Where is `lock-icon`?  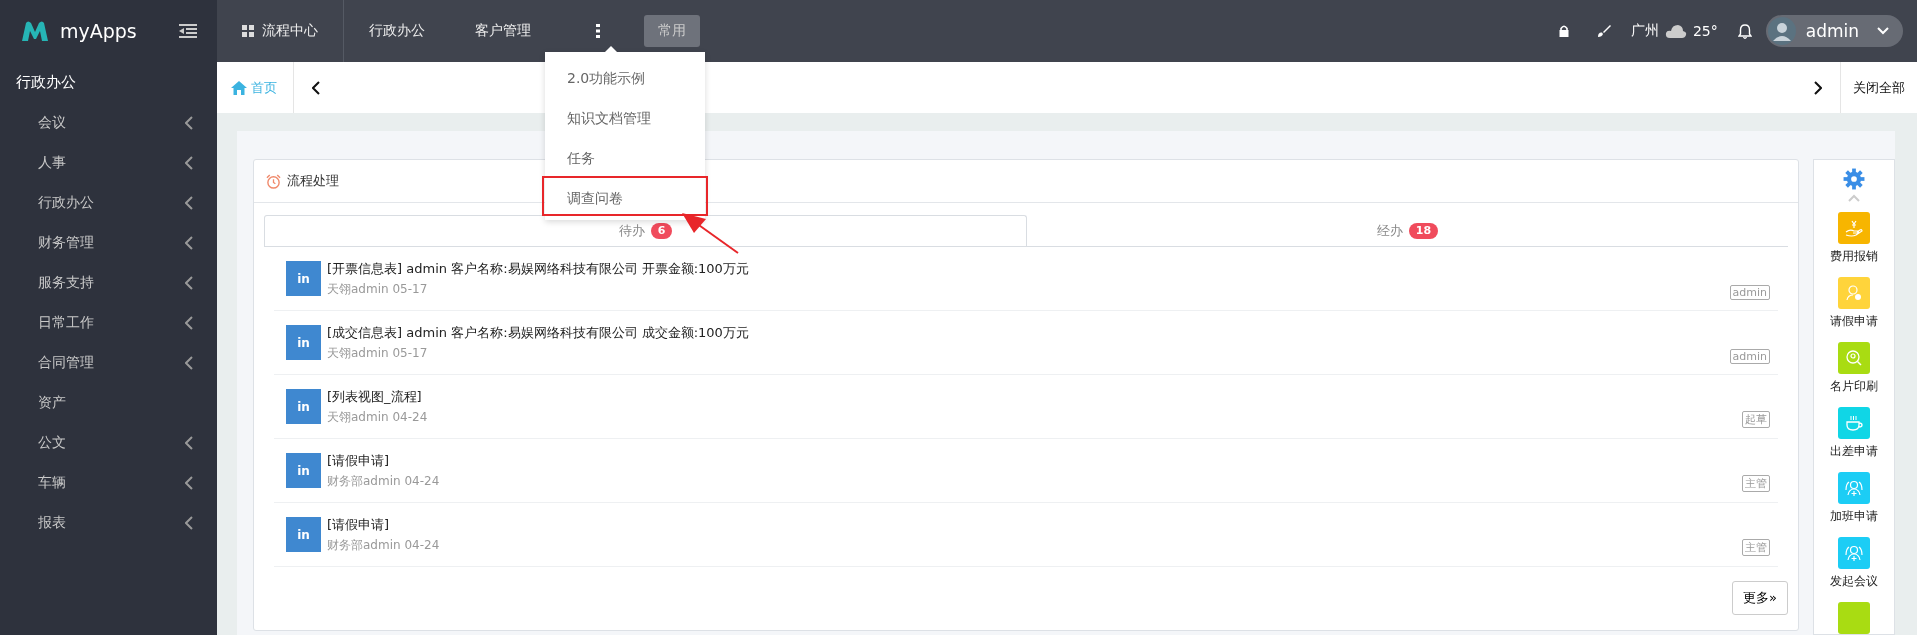
lock-icon is located at coordinates (1563, 31).